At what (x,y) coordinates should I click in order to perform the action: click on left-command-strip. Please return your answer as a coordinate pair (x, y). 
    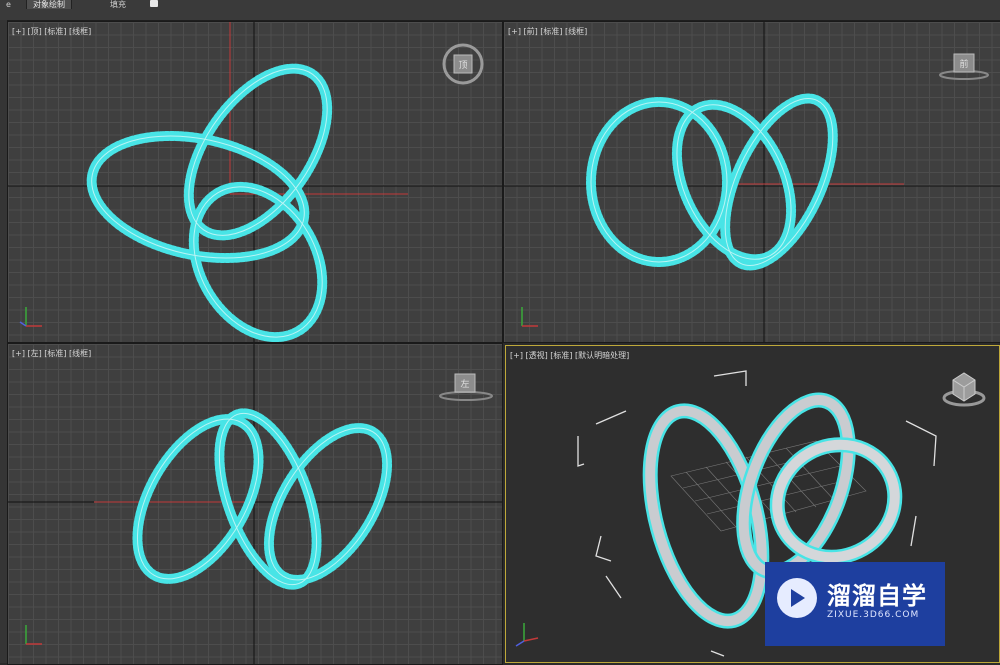
    Looking at the image, I should click on (3, 341).